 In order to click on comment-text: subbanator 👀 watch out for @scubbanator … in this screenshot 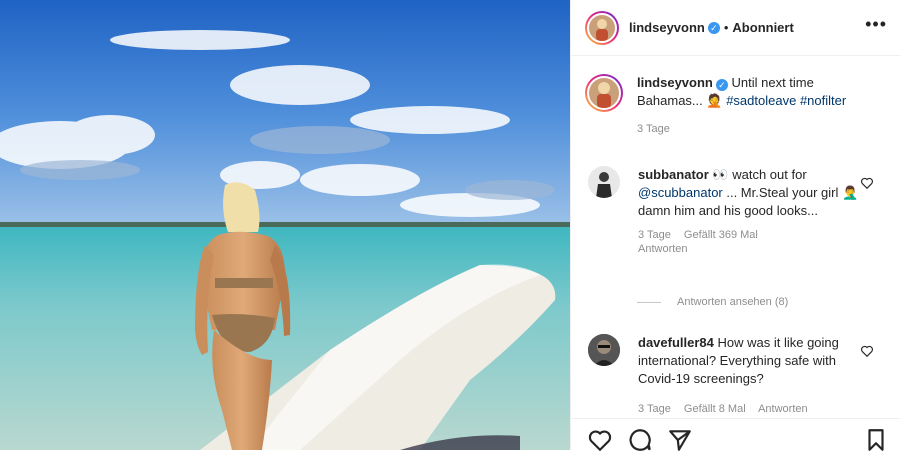, I will do `click(750, 193)`.